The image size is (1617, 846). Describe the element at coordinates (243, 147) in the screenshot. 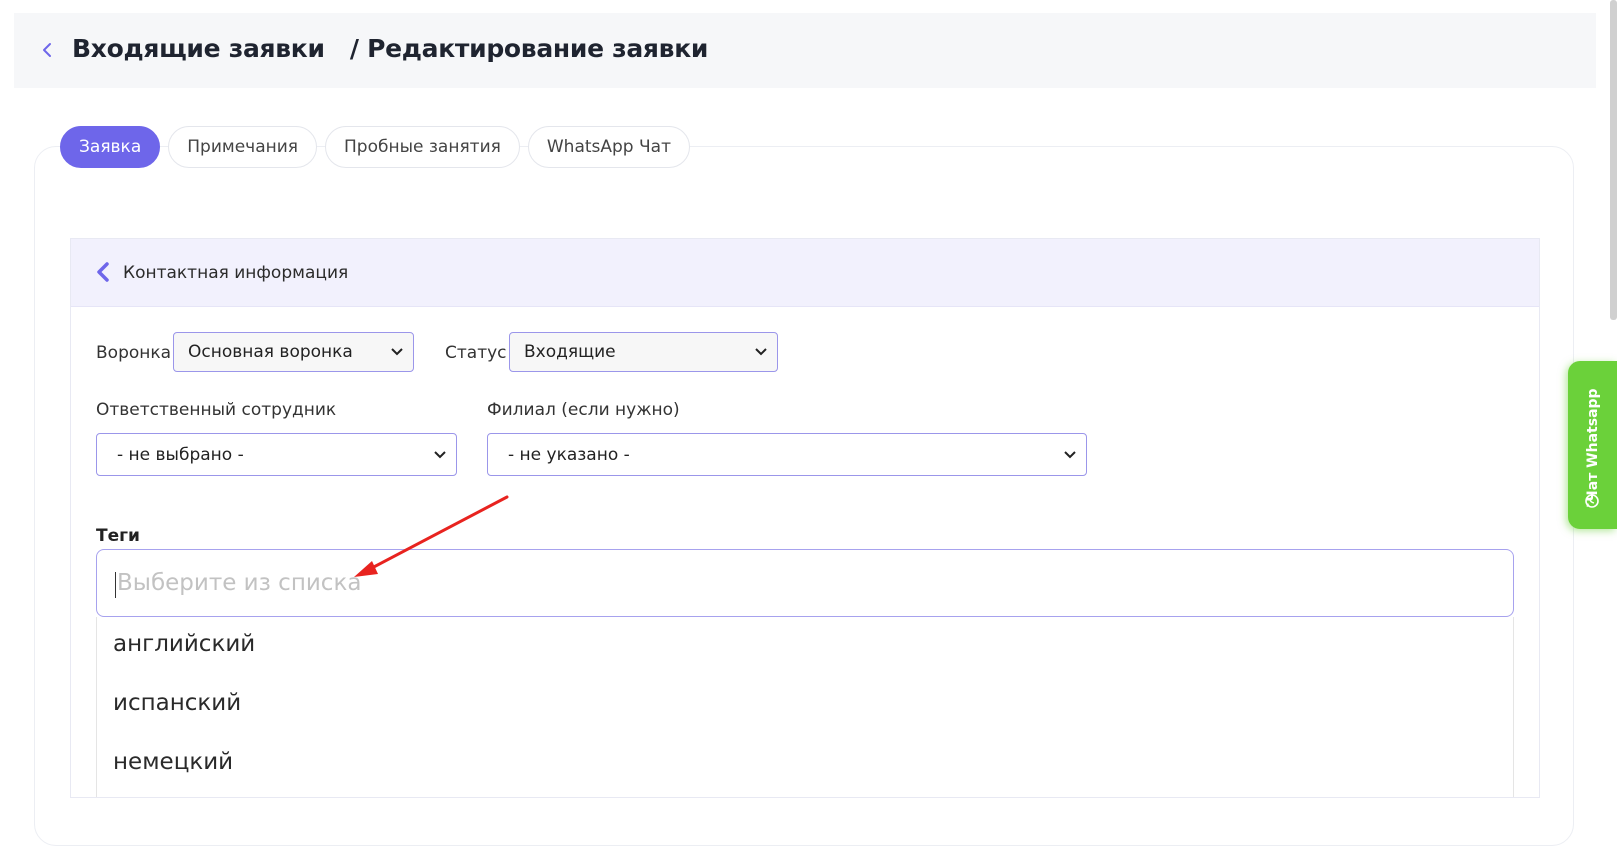

I see `tab-notes: Примечания` at that location.